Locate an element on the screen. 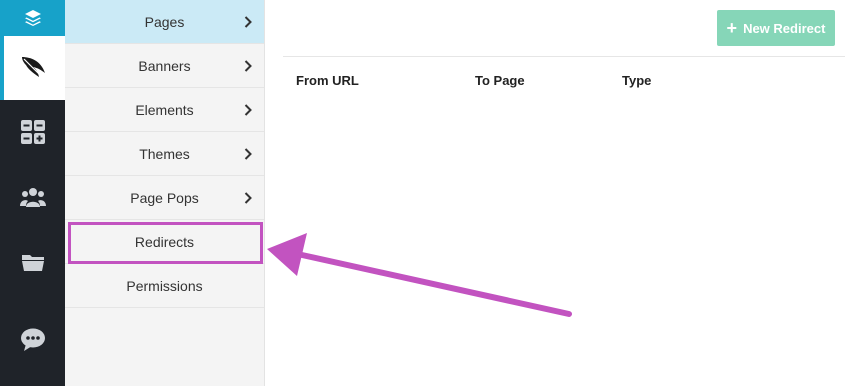 The image size is (860, 386). new-redirect-label: New Redirect is located at coordinates (784, 28).